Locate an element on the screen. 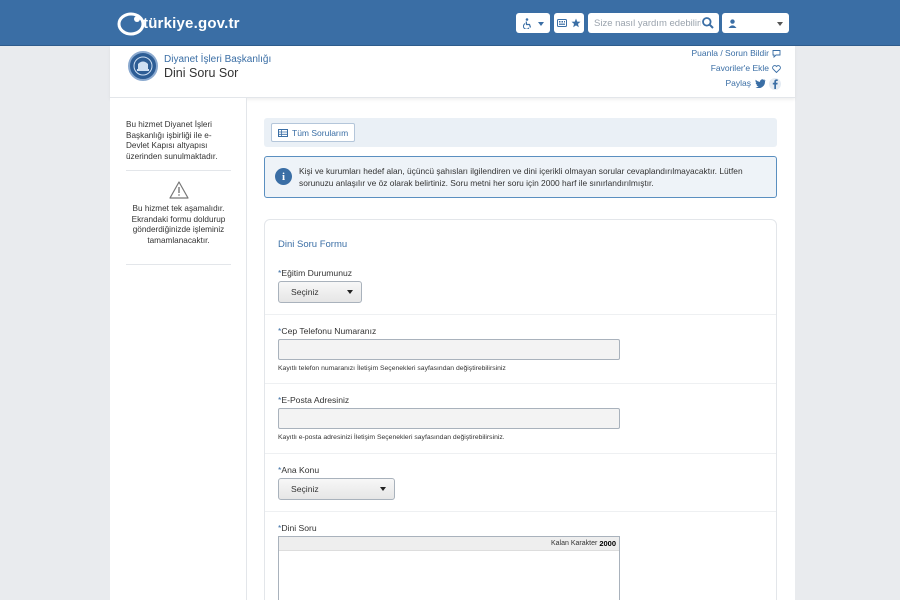 The width and height of the screenshot is (900, 600). phone-label-text: Cep Telefonu Numaranız is located at coordinates (329, 331).